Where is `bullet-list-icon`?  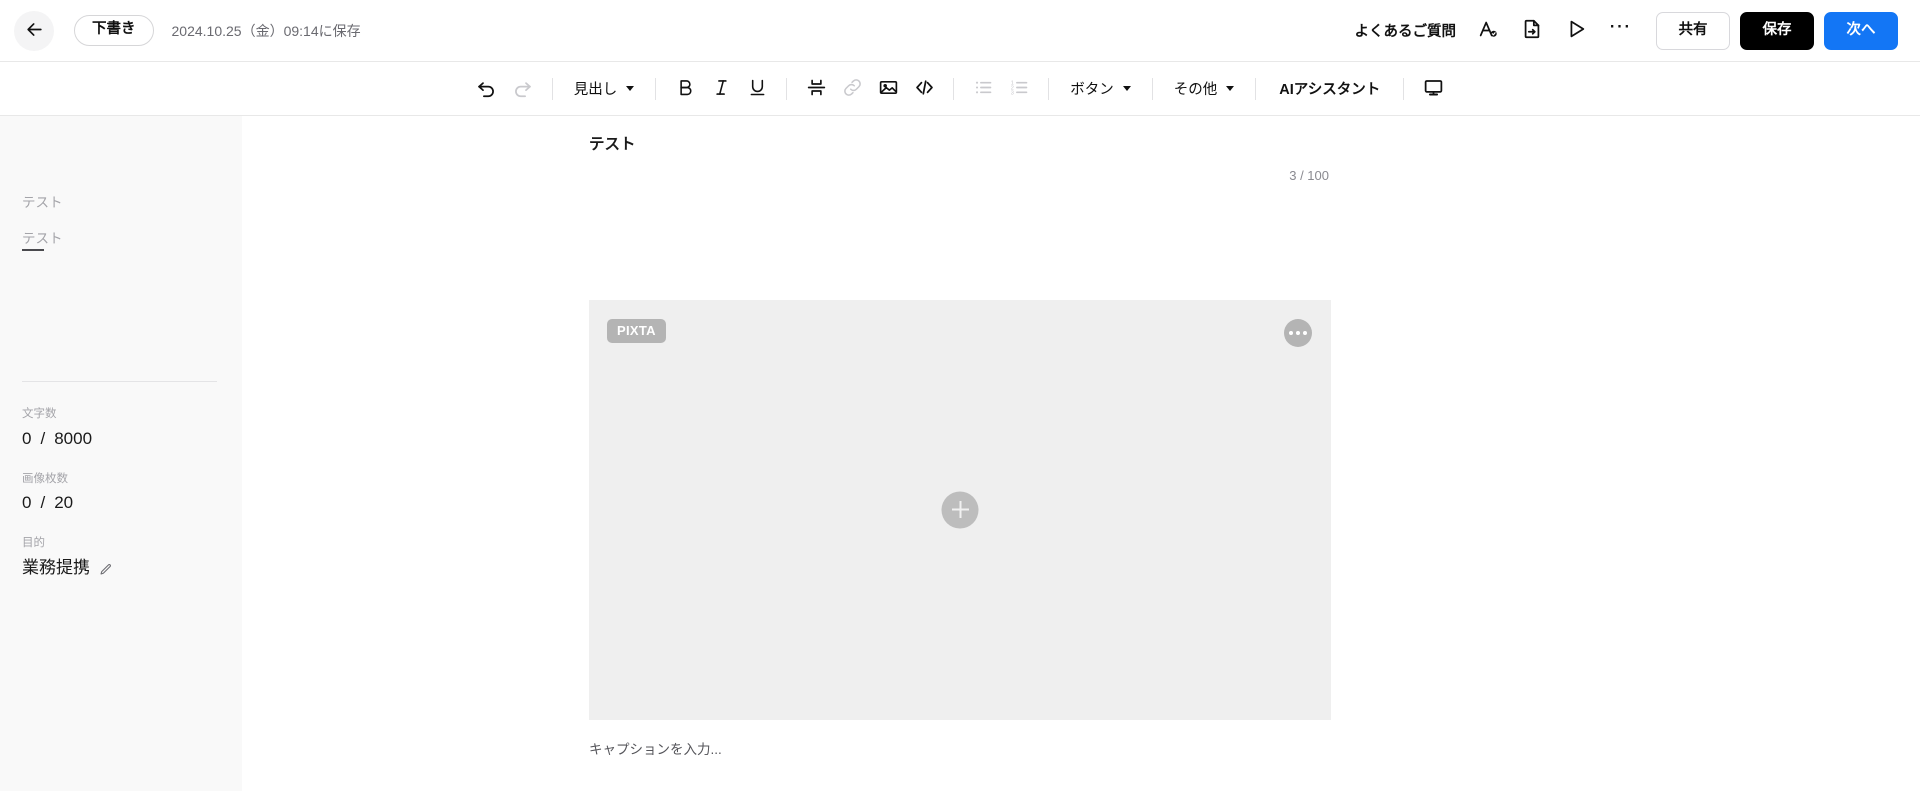 bullet-list-icon is located at coordinates (983, 89).